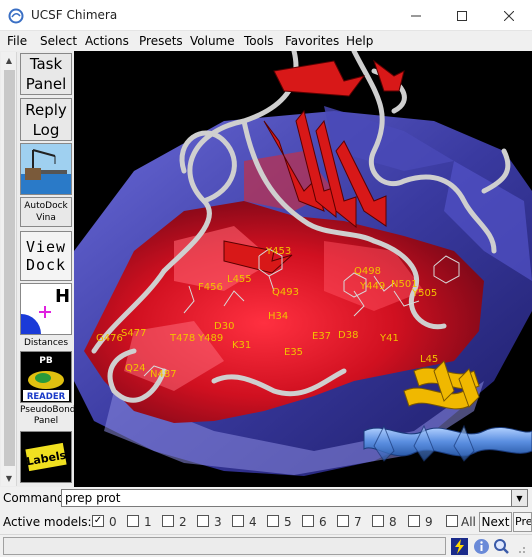 This screenshot has height=557, width=532. I want to click on residue-label: E37, so click(321, 336).